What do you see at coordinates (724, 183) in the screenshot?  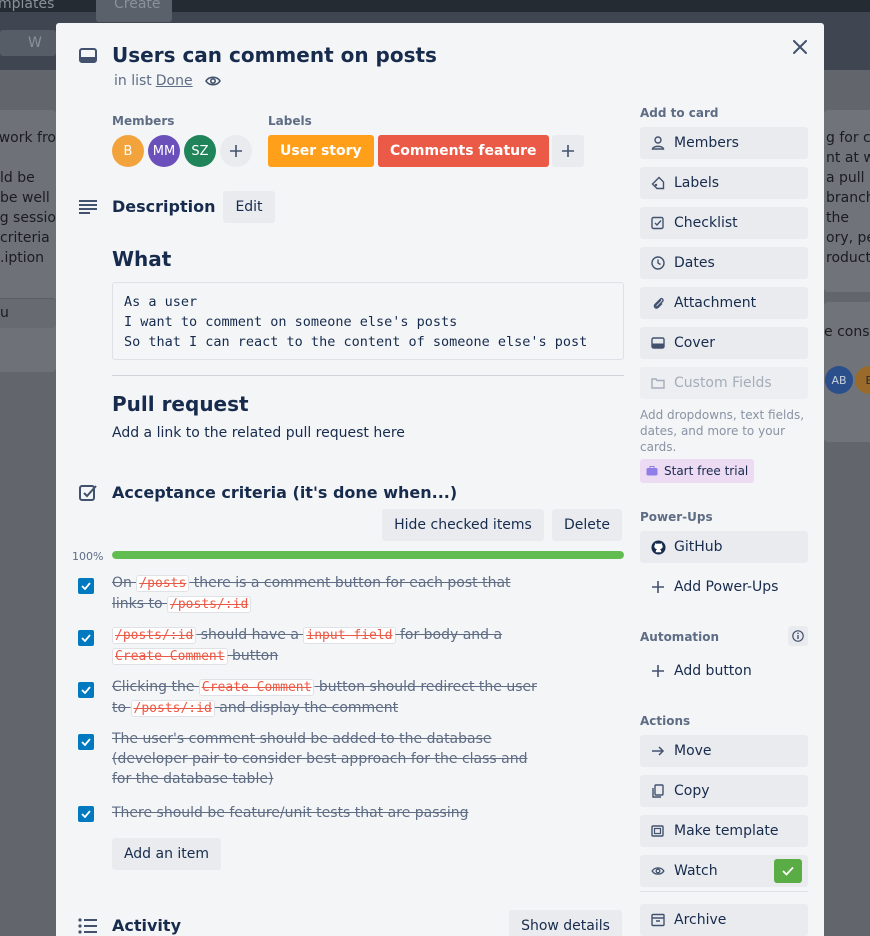 I see `labels-button: Labels` at bounding box center [724, 183].